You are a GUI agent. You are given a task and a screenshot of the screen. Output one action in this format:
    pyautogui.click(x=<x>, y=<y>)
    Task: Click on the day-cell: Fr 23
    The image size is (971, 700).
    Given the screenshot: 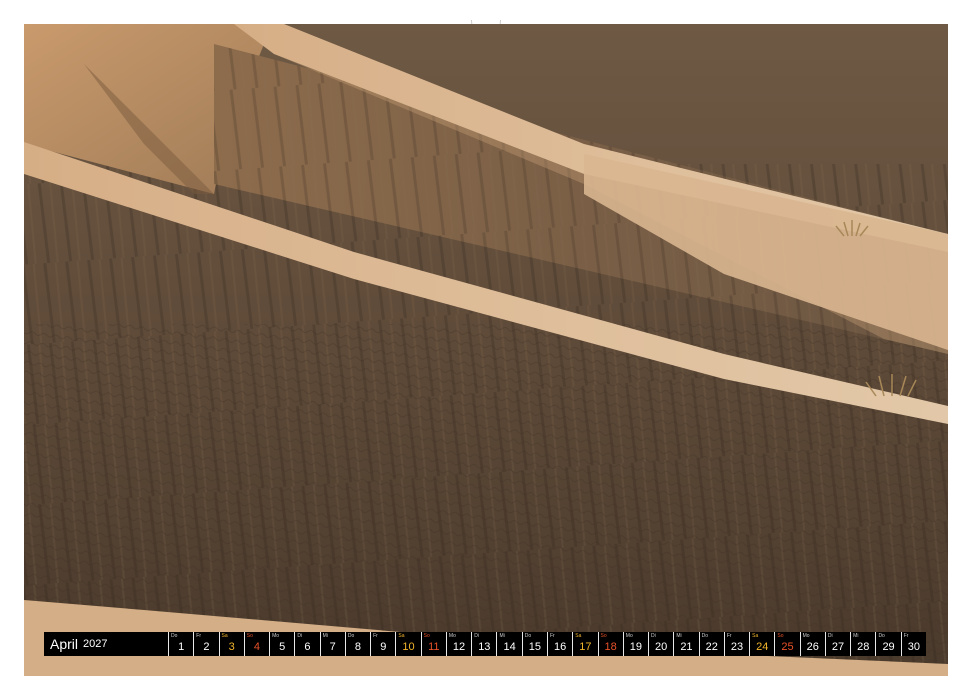 What is the action you would take?
    pyautogui.click(x=736, y=644)
    